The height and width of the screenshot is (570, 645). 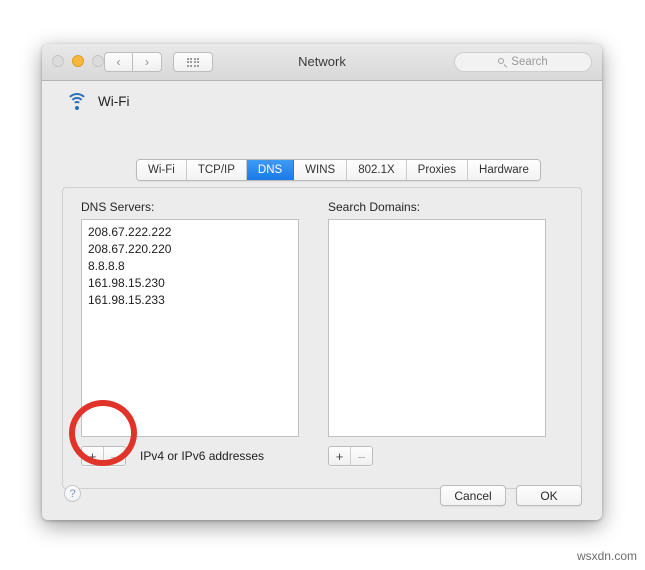 I want to click on search-domains-button-row: + –, so click(x=350, y=456).